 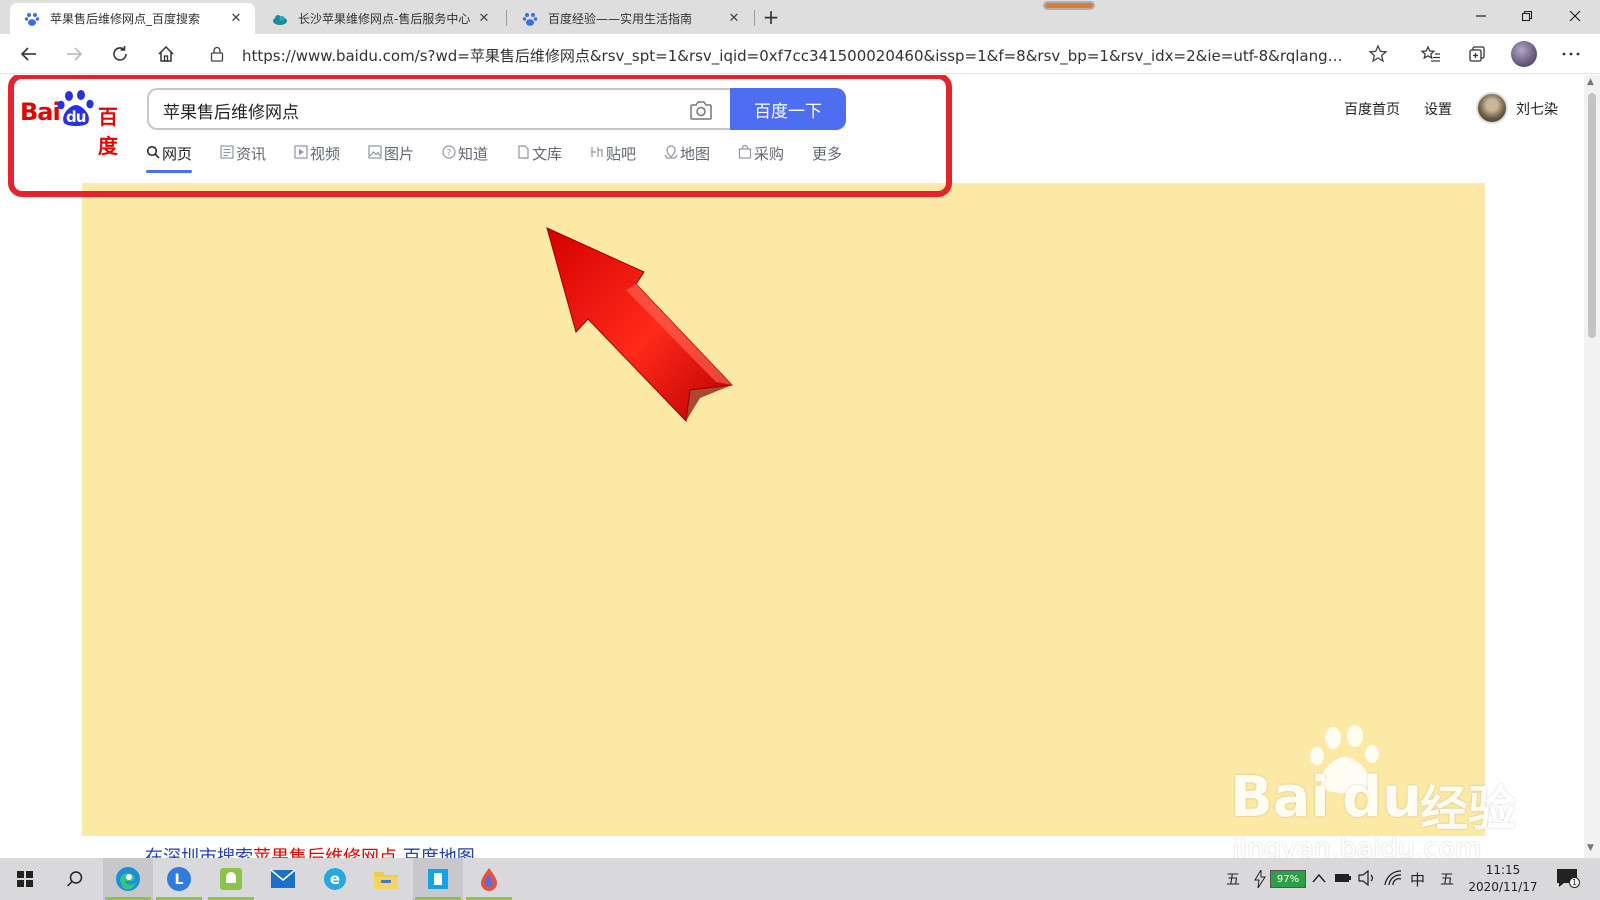 I want to click on svg-text: L, so click(x=179, y=880).